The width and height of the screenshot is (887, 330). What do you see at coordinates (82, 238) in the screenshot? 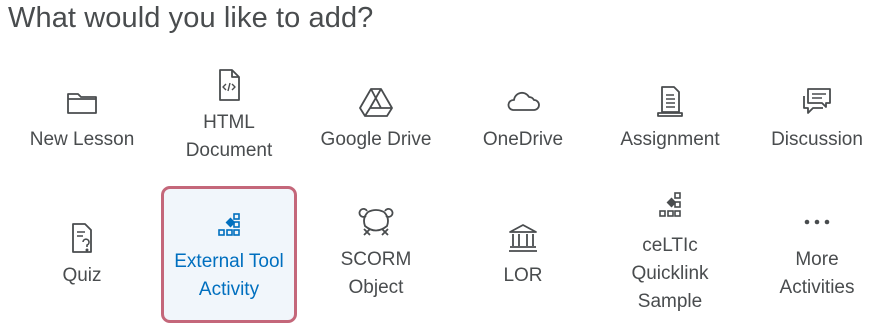
I see `quiz-icon` at bounding box center [82, 238].